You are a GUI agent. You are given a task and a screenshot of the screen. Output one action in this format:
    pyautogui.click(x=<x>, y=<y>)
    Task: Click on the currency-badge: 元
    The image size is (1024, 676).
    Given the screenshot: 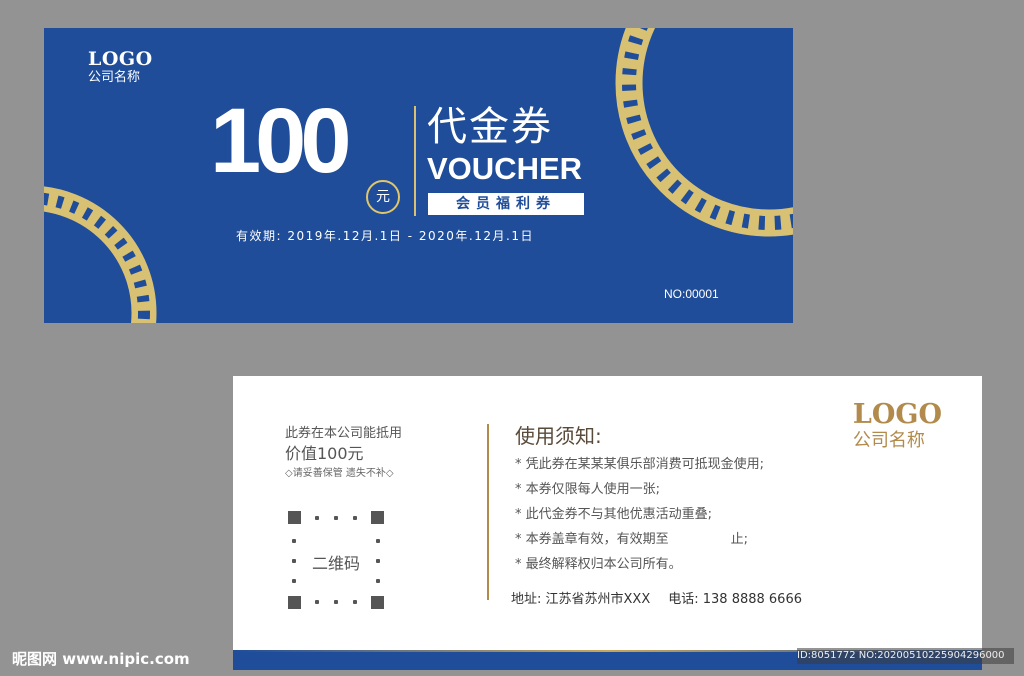 What is the action you would take?
    pyautogui.click(x=383, y=197)
    